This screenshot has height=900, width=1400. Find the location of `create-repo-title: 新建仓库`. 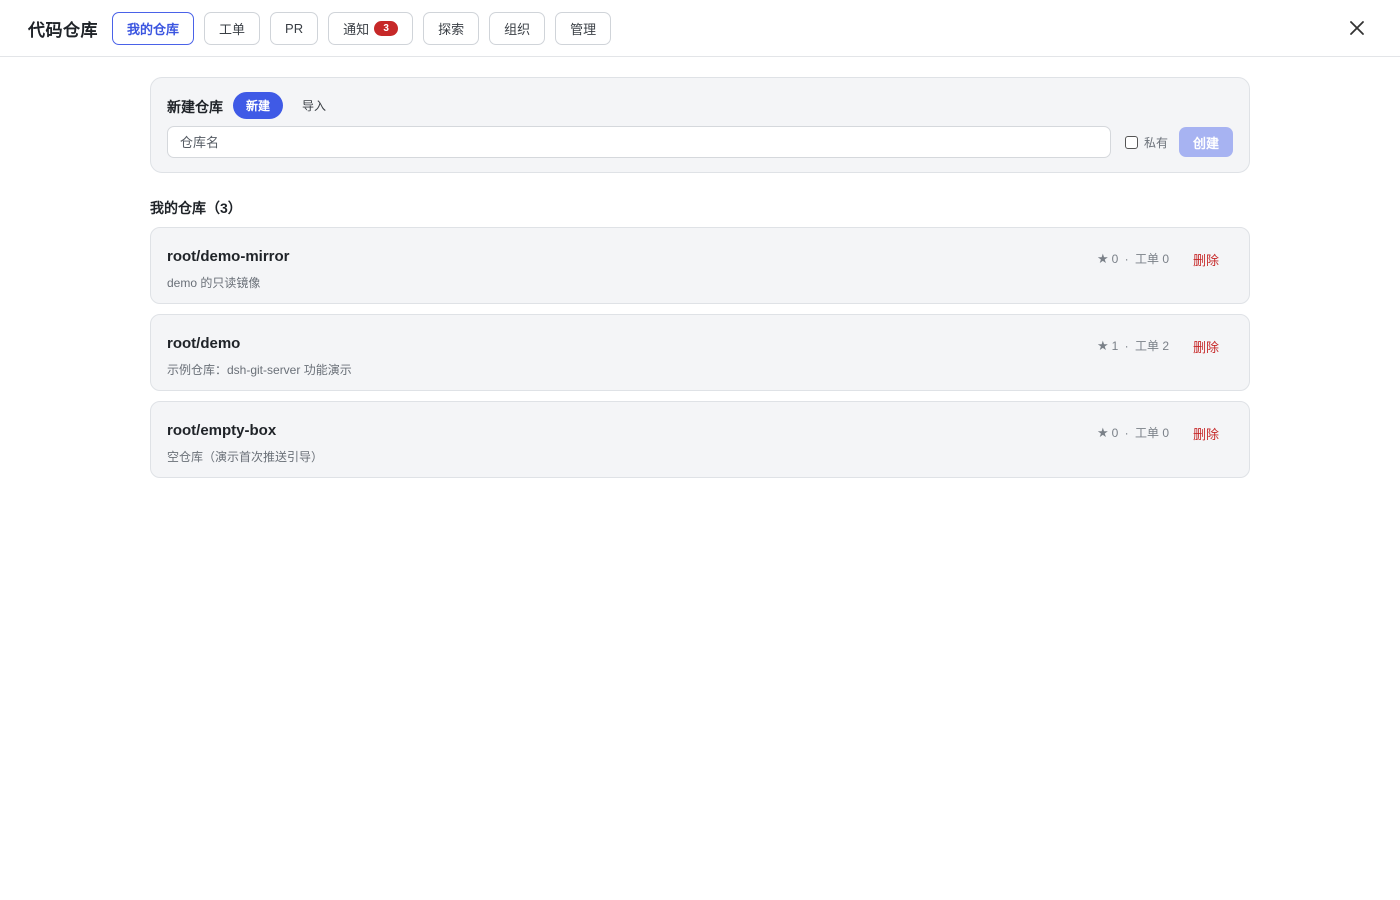

create-repo-title: 新建仓库 is located at coordinates (195, 107).